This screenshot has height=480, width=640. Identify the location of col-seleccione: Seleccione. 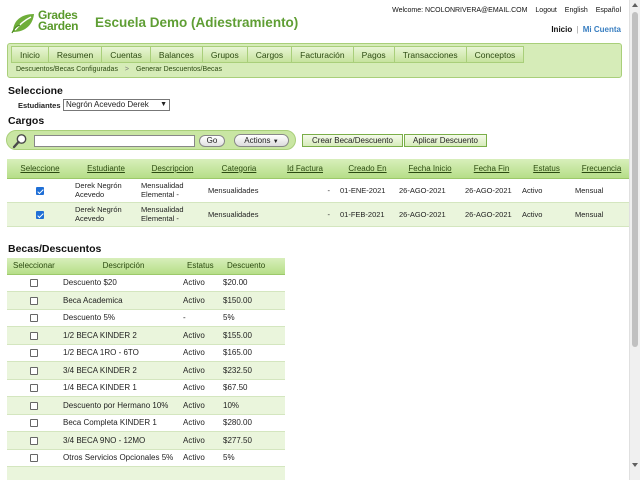
(40, 169).